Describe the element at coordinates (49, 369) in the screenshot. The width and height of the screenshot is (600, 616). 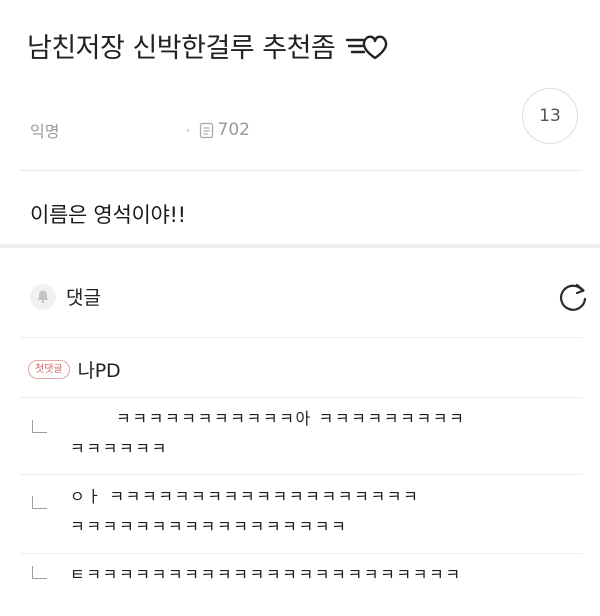
I see `first-comment-badge: 첫댓글` at that location.